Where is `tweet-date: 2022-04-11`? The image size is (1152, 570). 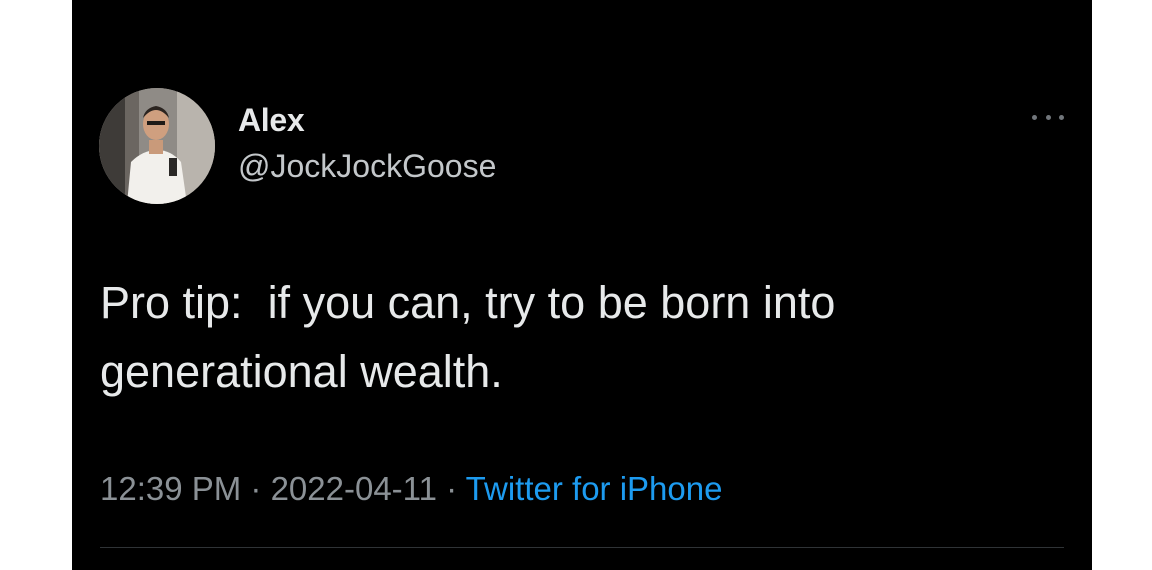 tweet-date: 2022-04-11 is located at coordinates (354, 488).